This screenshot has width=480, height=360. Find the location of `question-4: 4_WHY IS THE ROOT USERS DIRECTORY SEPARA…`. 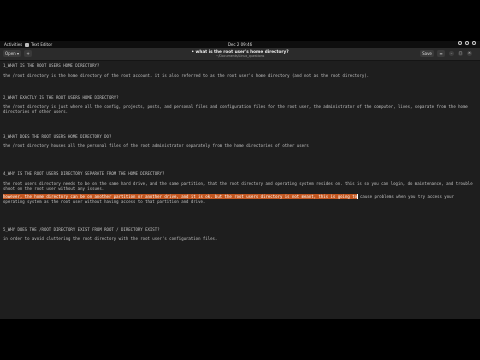

question-4: 4_WHY IS THE ROOT USERS DIRECTORY SEPARA… is located at coordinates (84, 173).